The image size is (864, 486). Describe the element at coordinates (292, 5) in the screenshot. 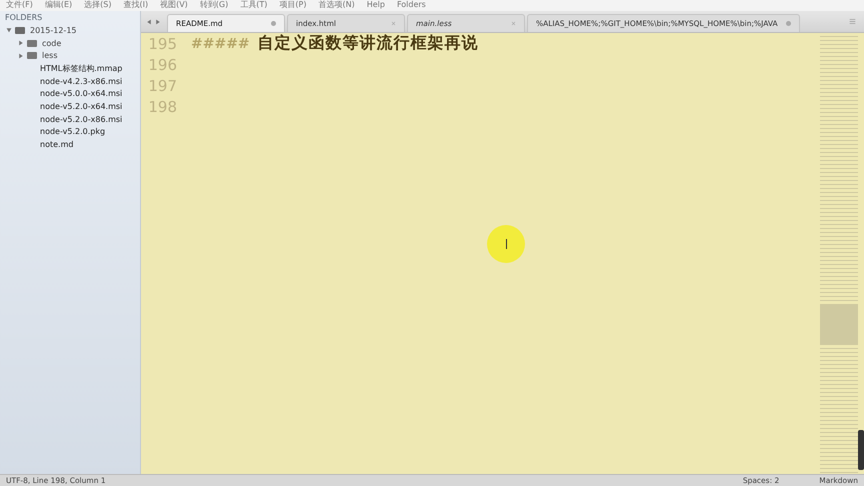

I see `menu-item: 项目(P)` at that location.